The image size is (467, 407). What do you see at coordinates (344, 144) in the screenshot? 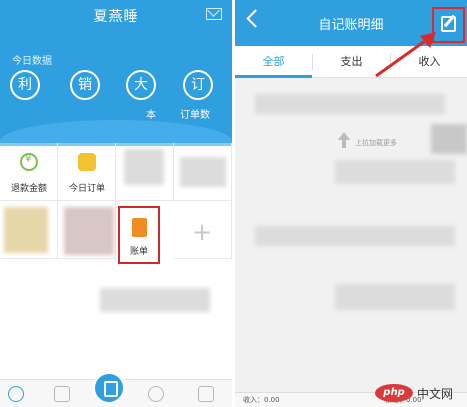
I see `pull-up-arrow-stem` at bounding box center [344, 144].